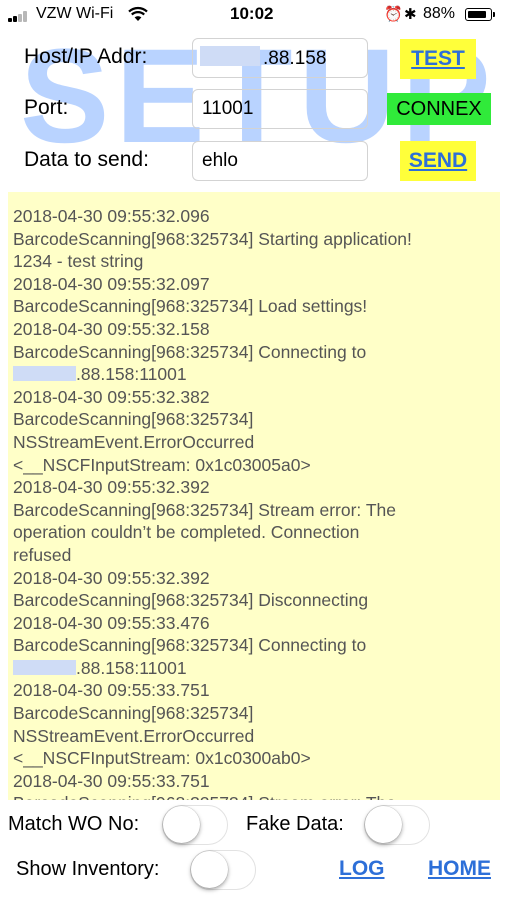  I want to click on log-line-text: 2018-04-30 09:55:32.097, so click(111, 283).